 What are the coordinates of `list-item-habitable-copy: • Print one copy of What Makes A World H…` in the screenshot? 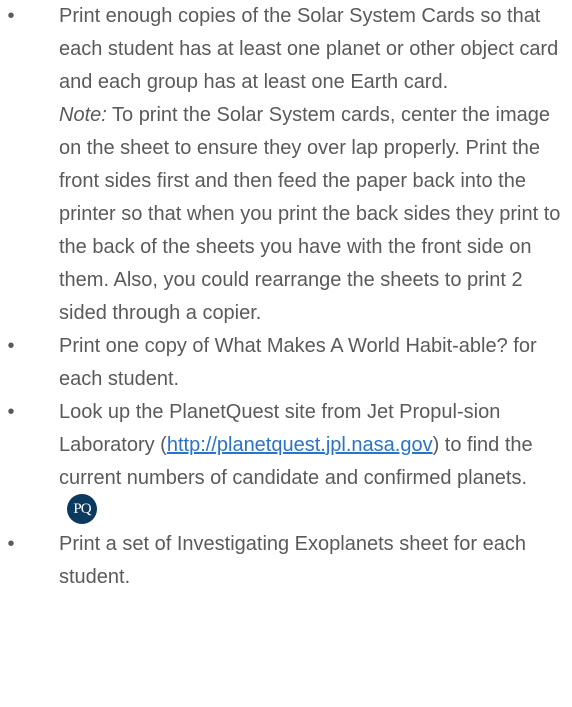 It's located at (286, 363).